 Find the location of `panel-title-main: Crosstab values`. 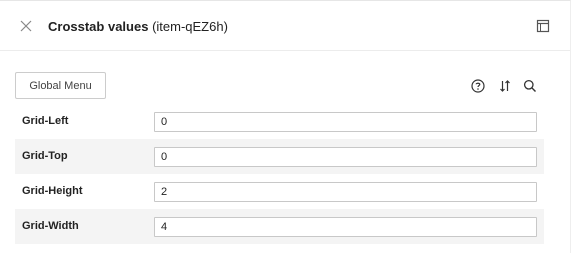

panel-title-main: Crosstab values is located at coordinates (98, 26).